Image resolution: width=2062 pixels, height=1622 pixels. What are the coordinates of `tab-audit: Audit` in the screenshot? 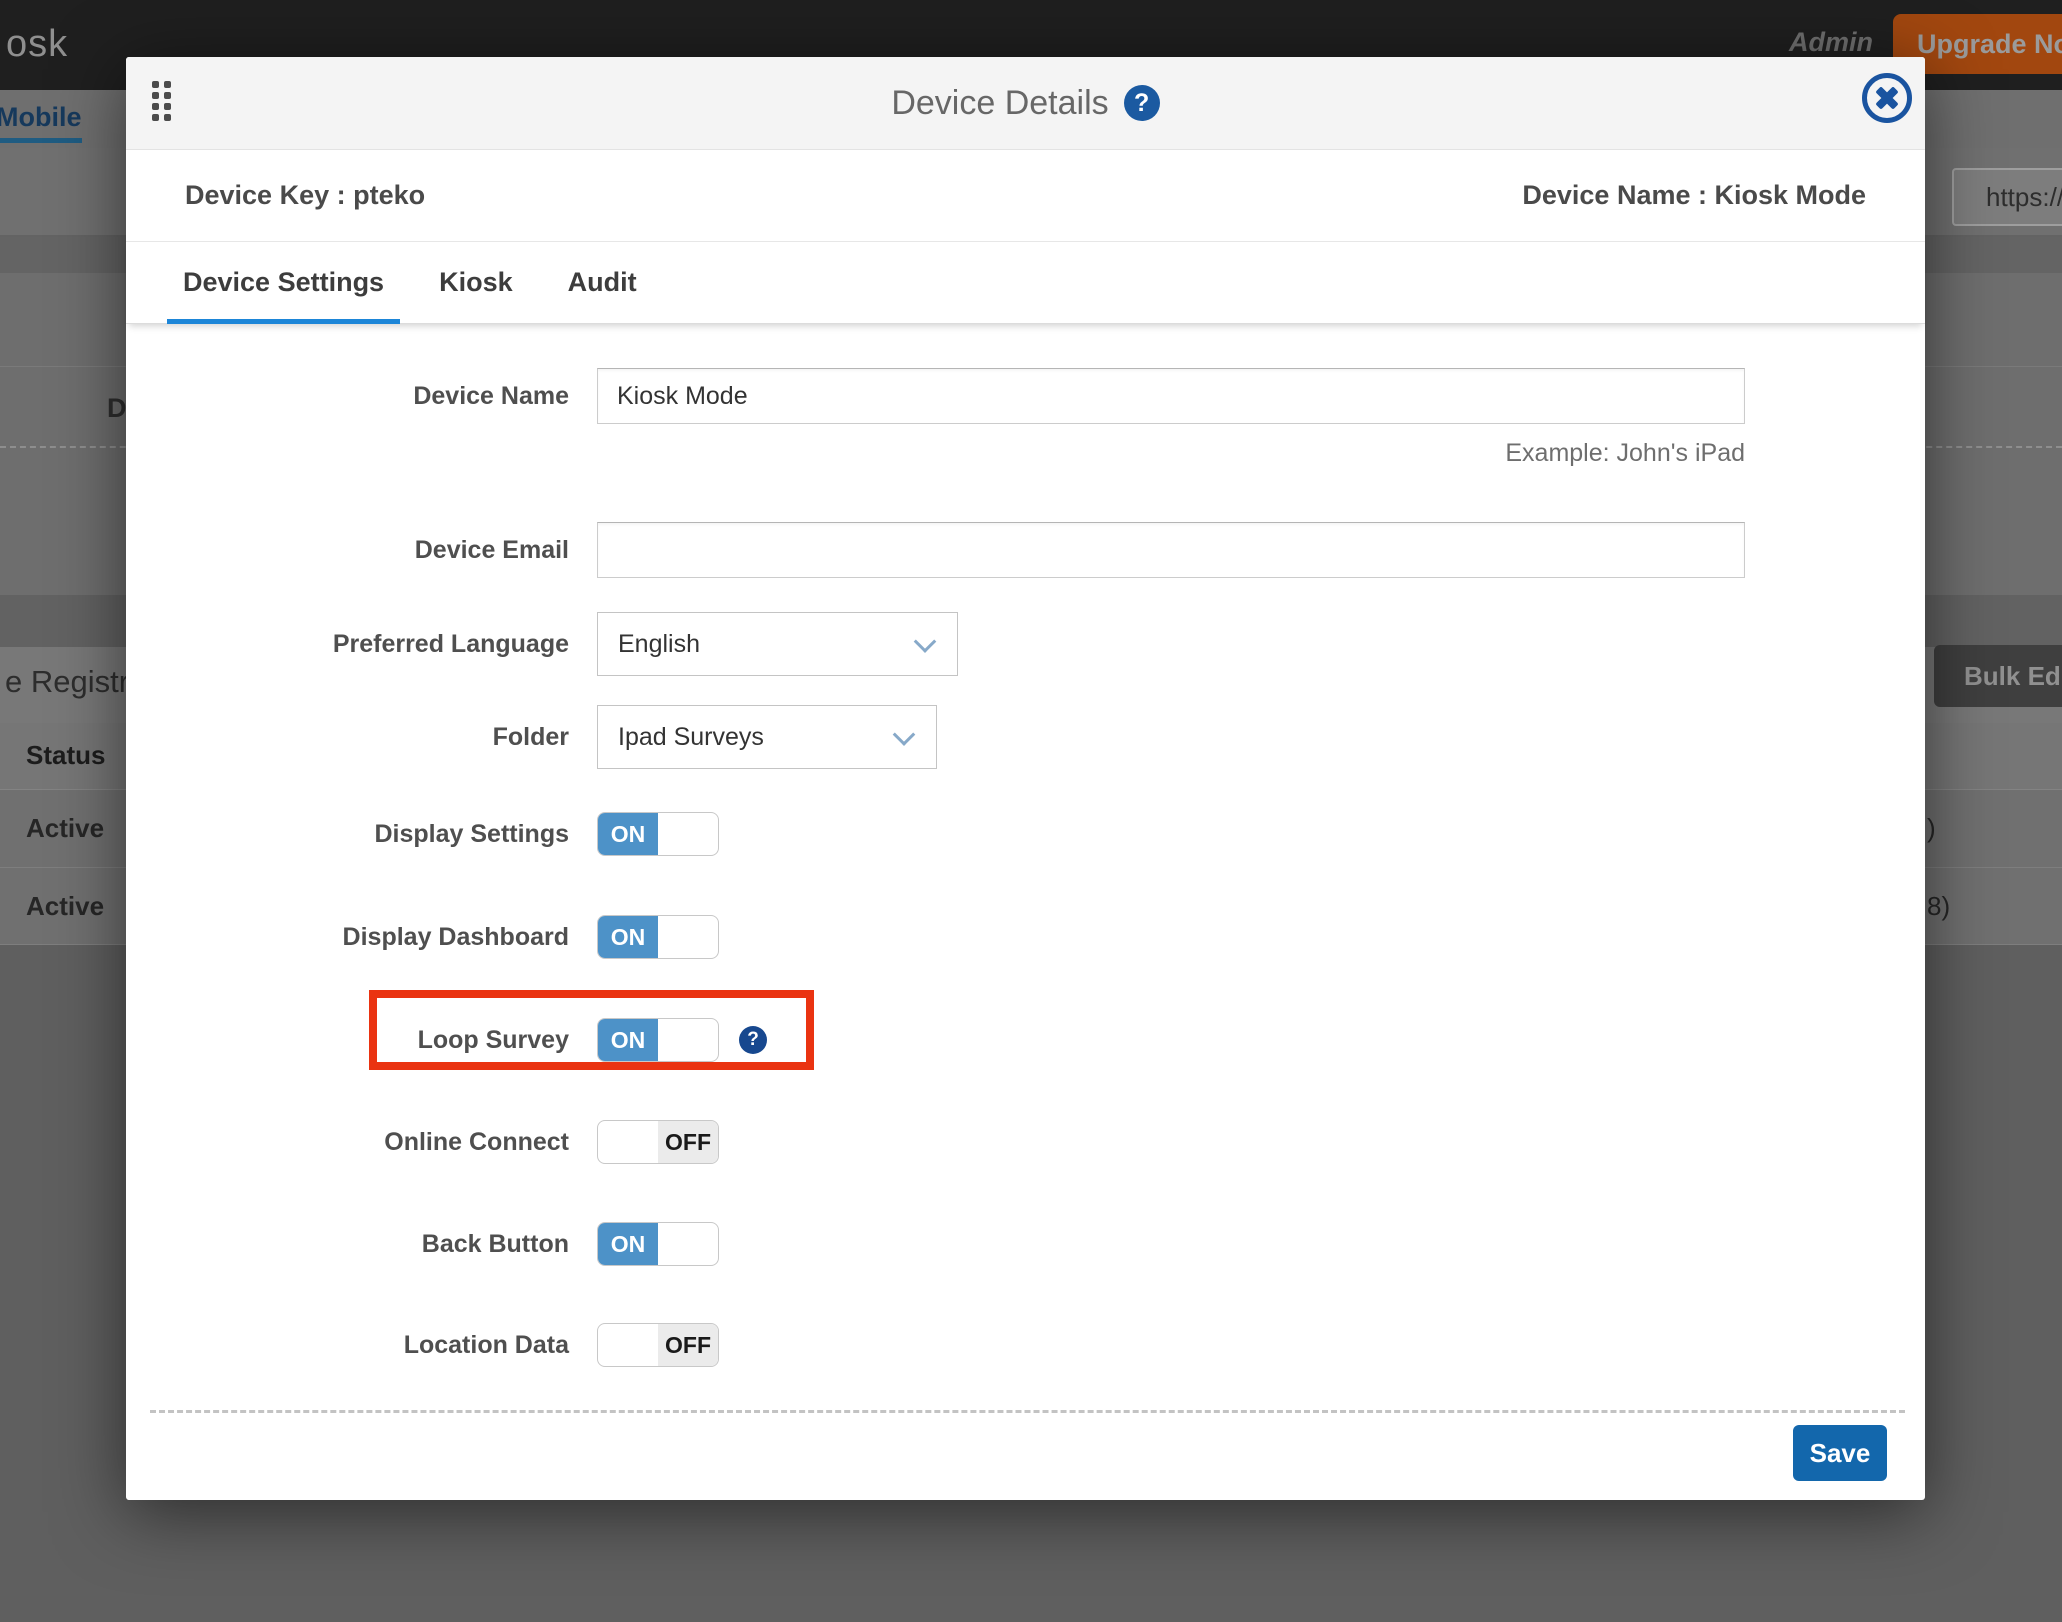 It's located at (602, 282).